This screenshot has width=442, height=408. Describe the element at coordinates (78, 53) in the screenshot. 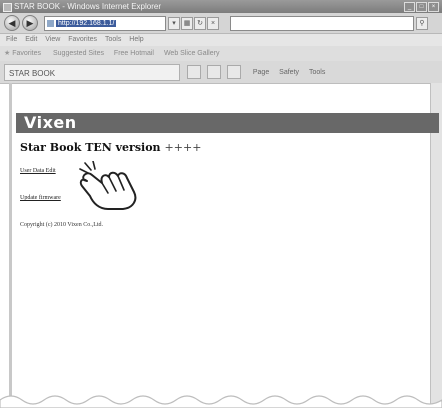

I see `fav-suggested-sites: Suggested Sites` at that location.